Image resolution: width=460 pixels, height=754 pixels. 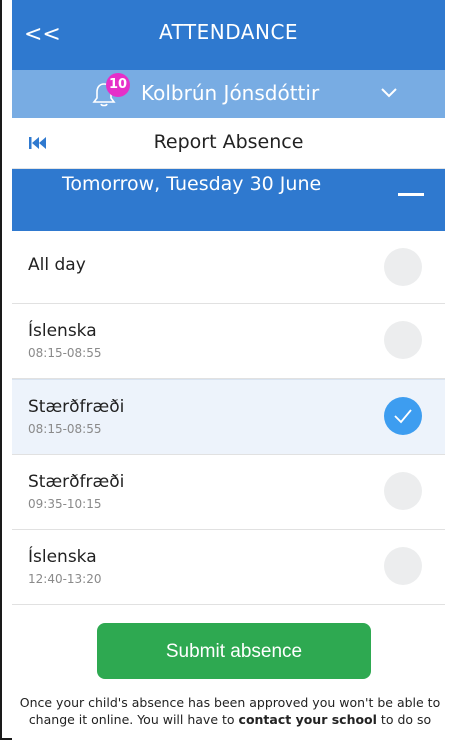 I want to click on chevron-down-icon, so click(x=389, y=92).